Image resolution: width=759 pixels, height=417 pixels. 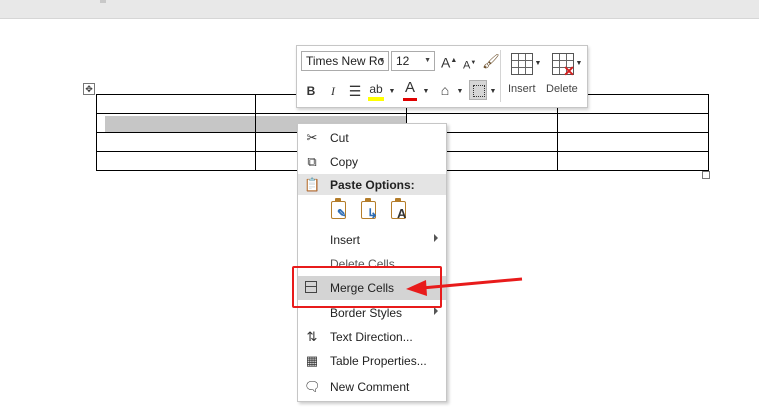 I want to click on paste-options-row: ✎ ↳ A, so click(x=378, y=211).